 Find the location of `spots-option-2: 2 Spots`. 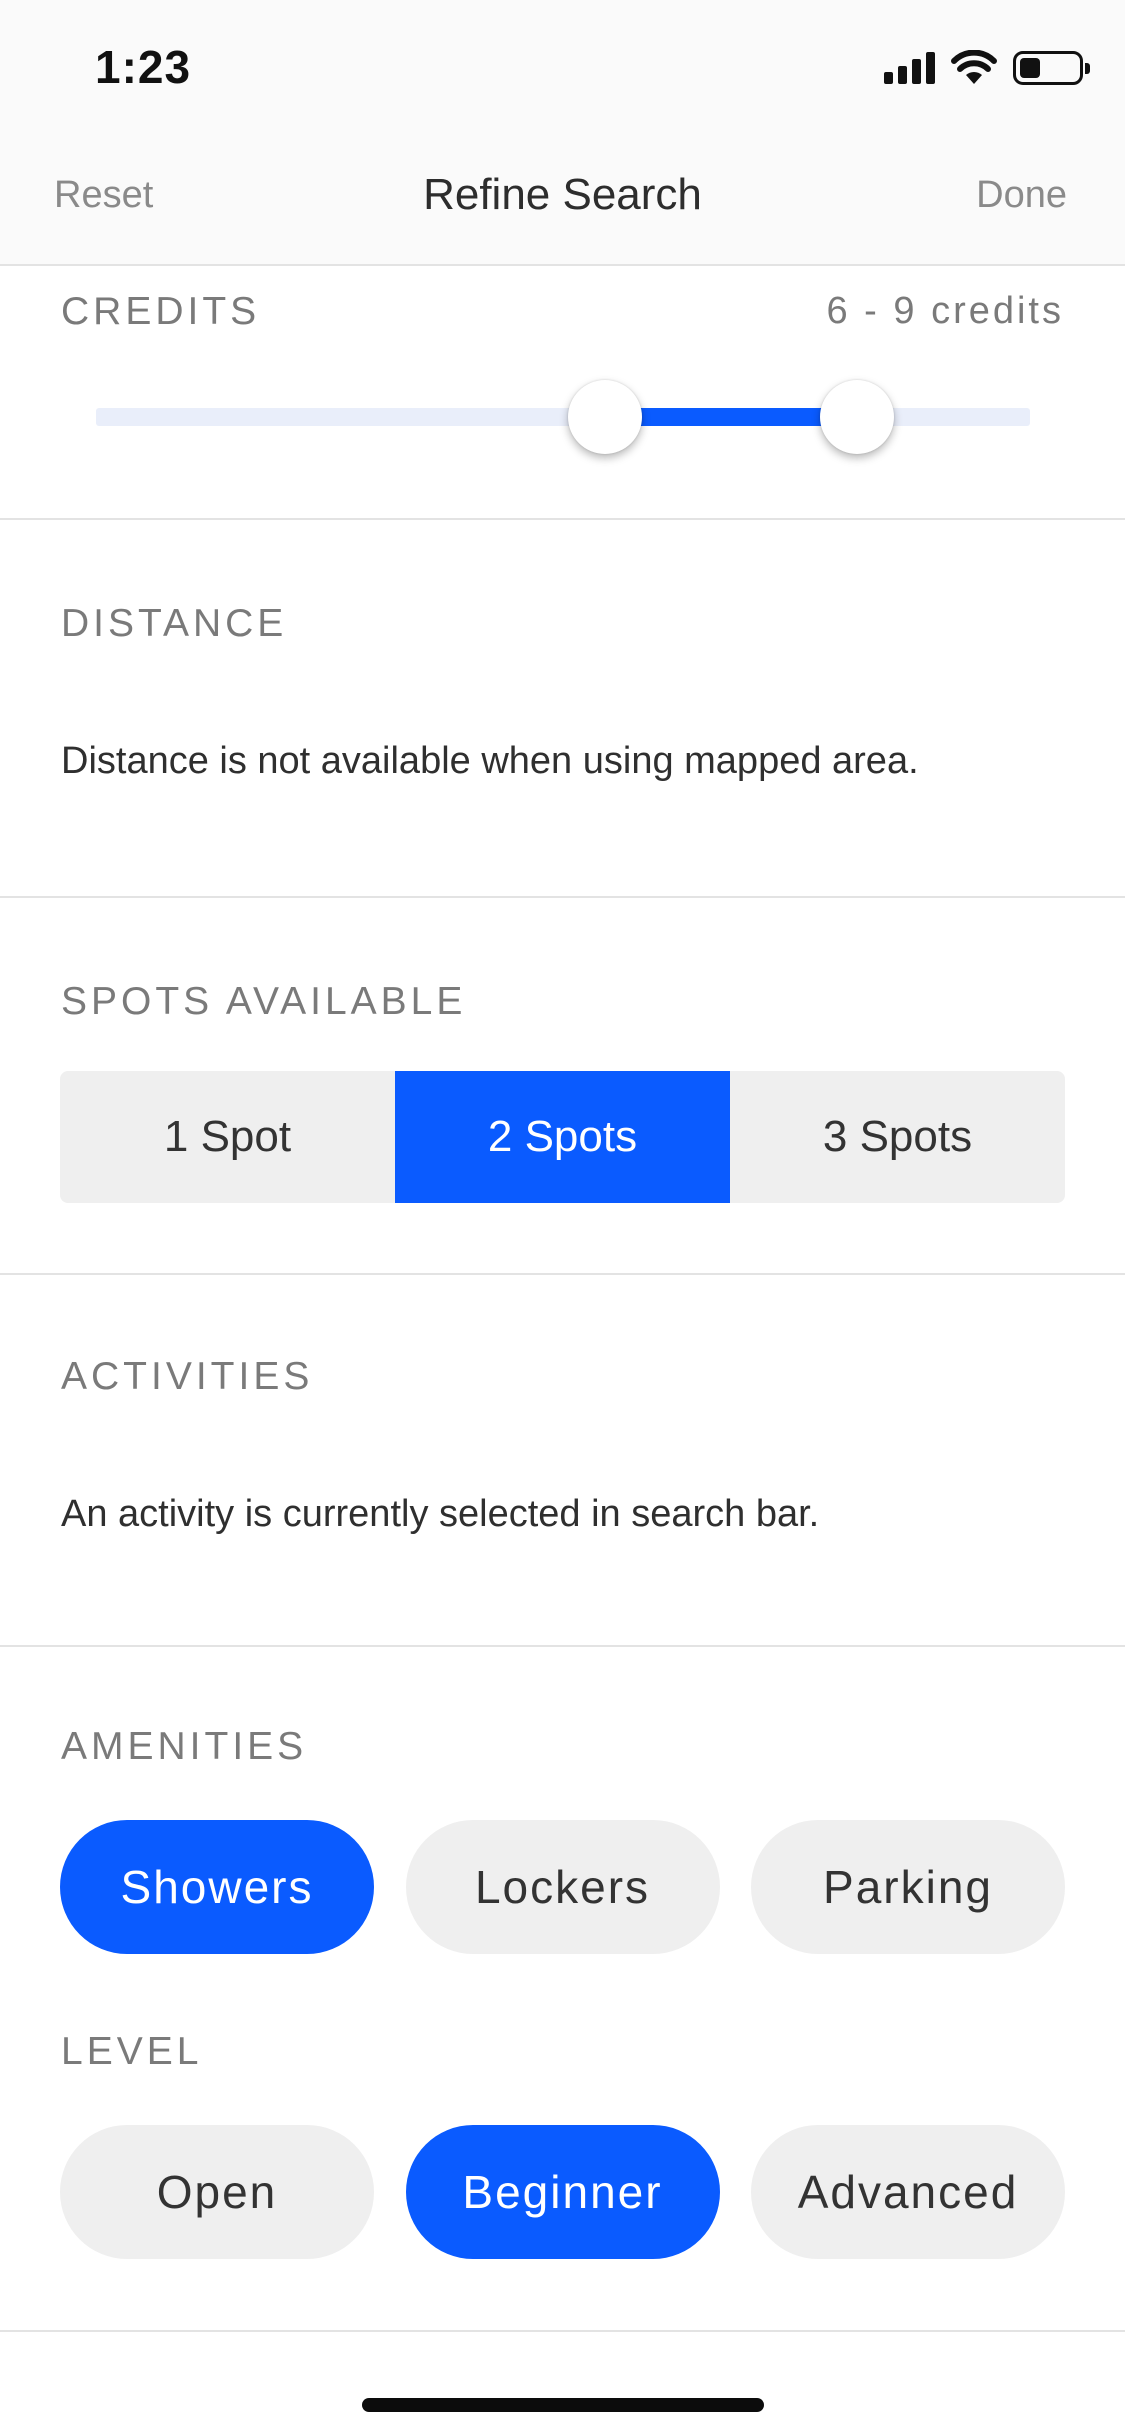

spots-option-2: 2 Spots is located at coordinates (562, 1137).